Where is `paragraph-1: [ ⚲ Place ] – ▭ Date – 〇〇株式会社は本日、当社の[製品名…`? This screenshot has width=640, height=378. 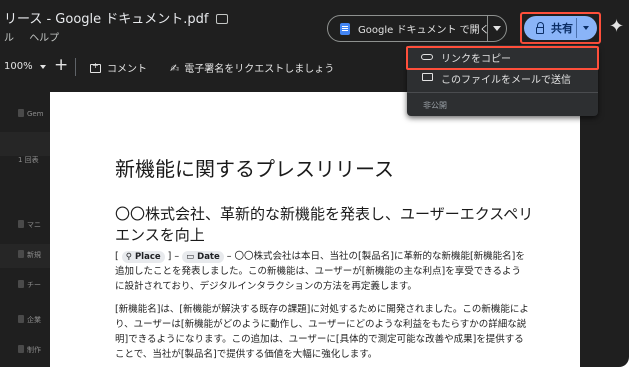 paragraph-1: [ ⚲ Place ] – ▭ Date – 〇〇株式会社は本日、当社の[製品名… is located at coordinates (322, 271).